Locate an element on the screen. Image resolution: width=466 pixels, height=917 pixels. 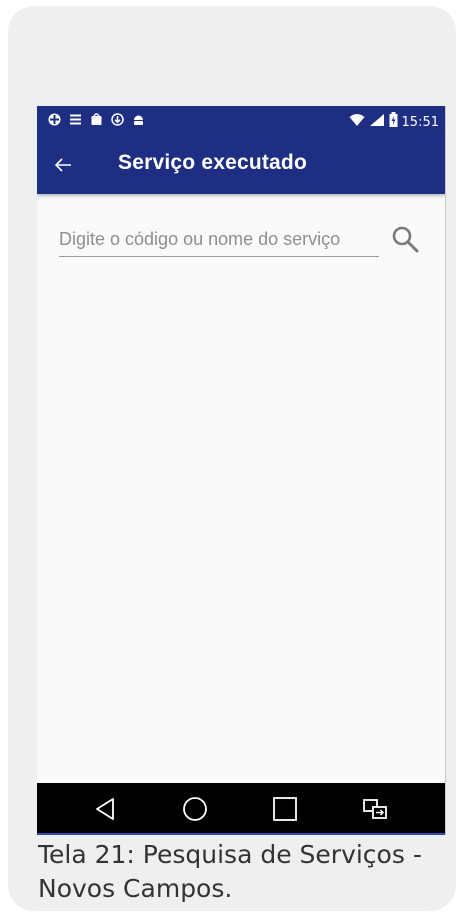
accent-line is located at coordinates (241, 834).